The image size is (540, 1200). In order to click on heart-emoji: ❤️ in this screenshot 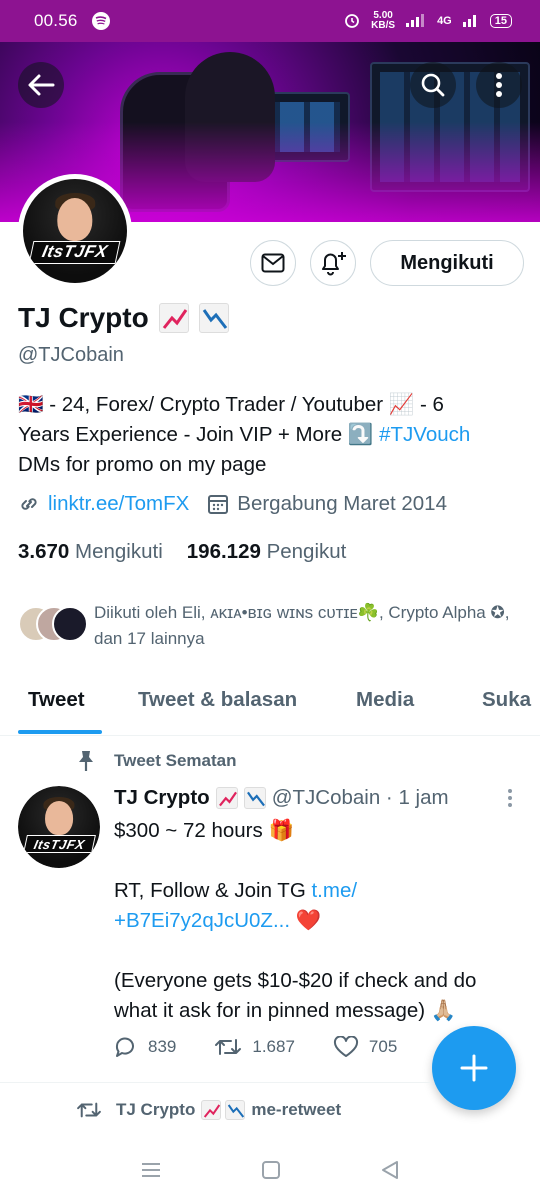, I will do `click(306, 920)`.